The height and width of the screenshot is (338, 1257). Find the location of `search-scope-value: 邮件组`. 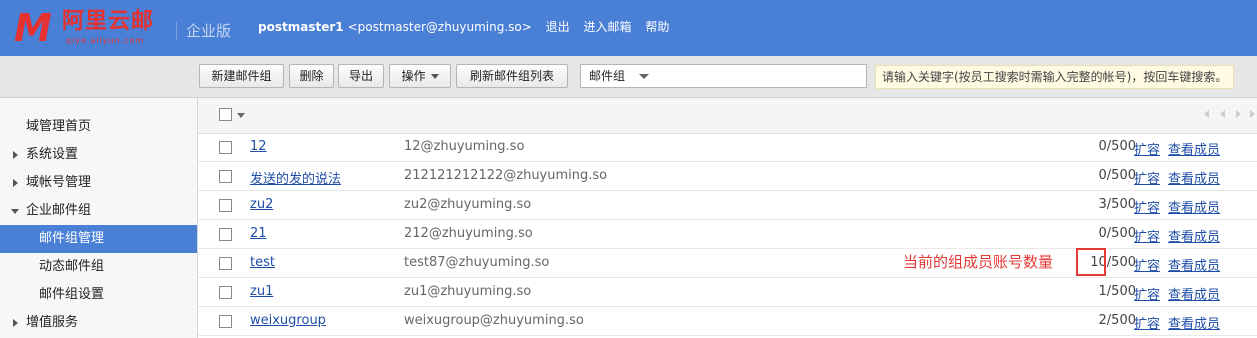

search-scope-value: 邮件组 is located at coordinates (607, 76).